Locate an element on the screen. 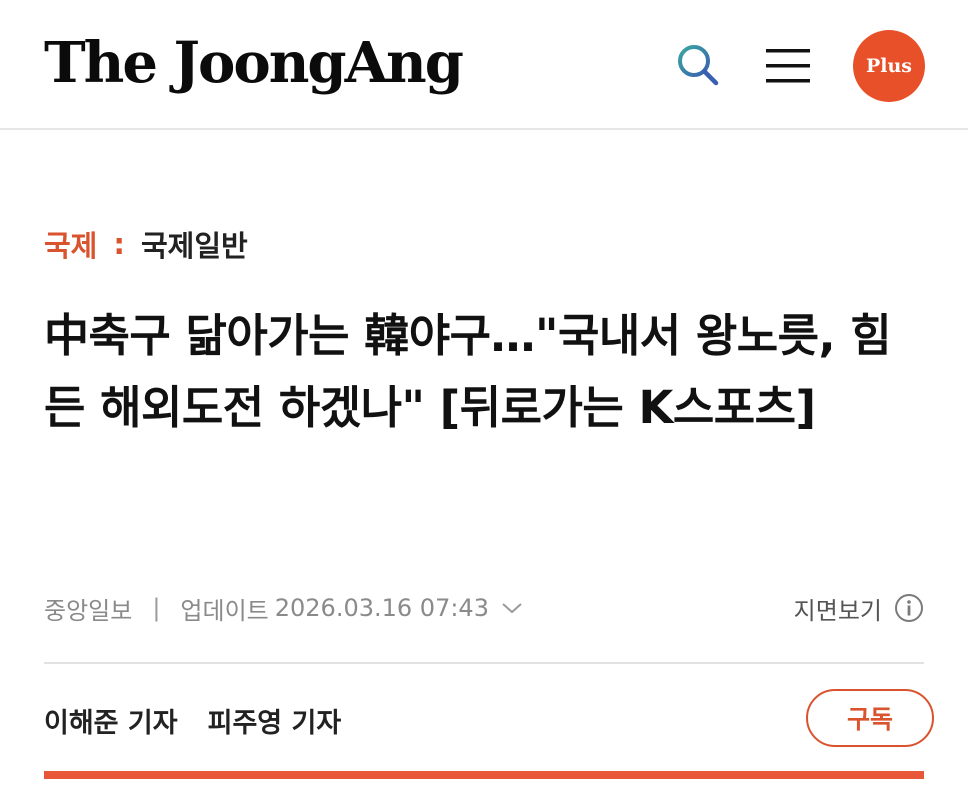 The width and height of the screenshot is (968, 790). article-meta: 중앙일보 | 업데이트 2026.03.16 07:43 지면보기 is located at coordinates (484, 608).